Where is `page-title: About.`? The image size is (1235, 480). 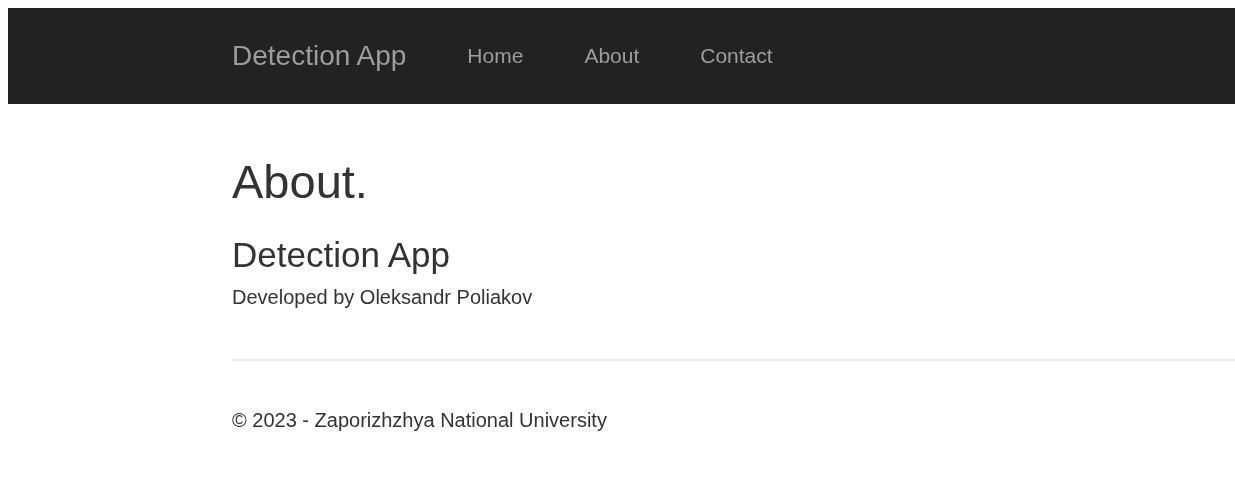
page-title: About. is located at coordinates (300, 182).